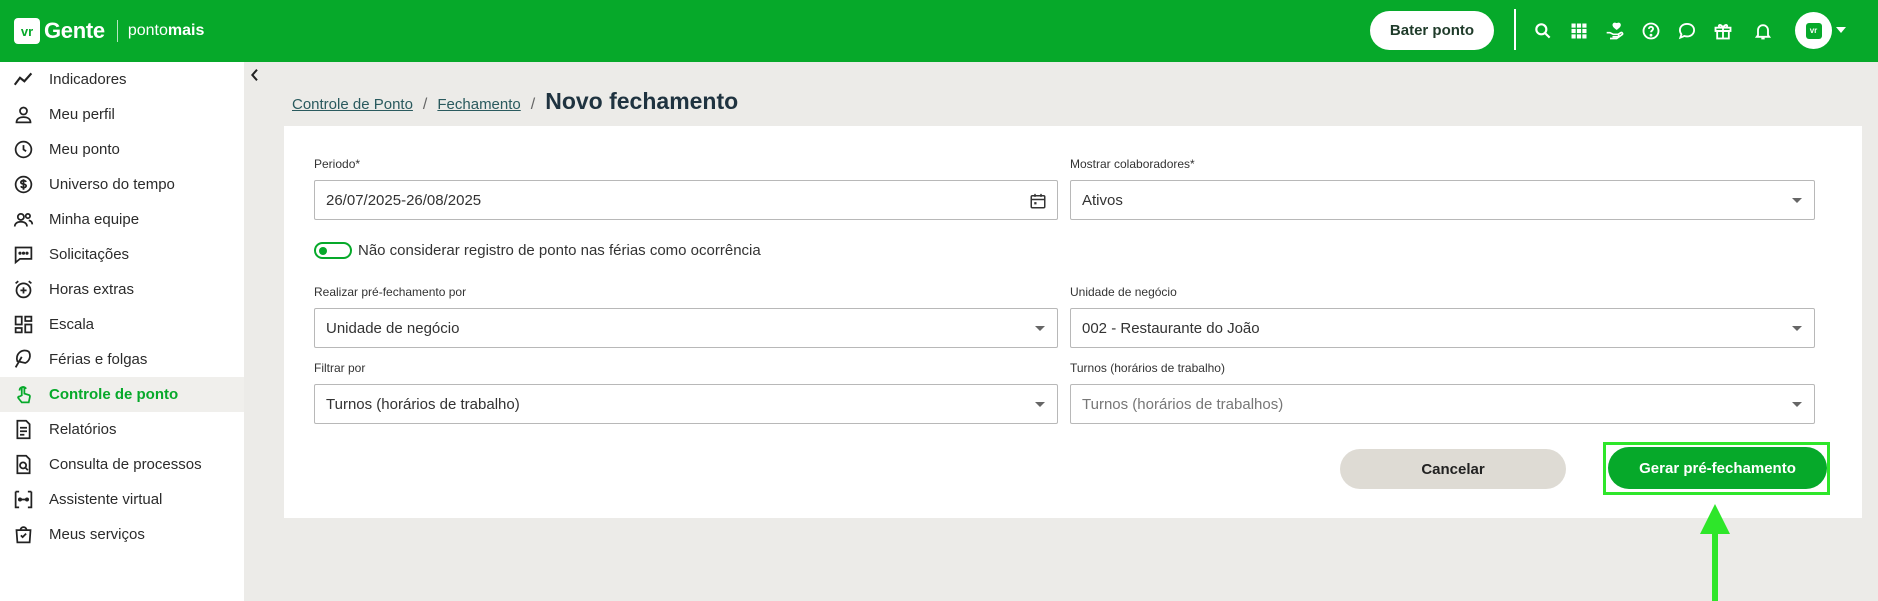 The image size is (1878, 601). Describe the element at coordinates (122, 324) in the screenshot. I see `sidebar-item-escala: Escala` at that location.